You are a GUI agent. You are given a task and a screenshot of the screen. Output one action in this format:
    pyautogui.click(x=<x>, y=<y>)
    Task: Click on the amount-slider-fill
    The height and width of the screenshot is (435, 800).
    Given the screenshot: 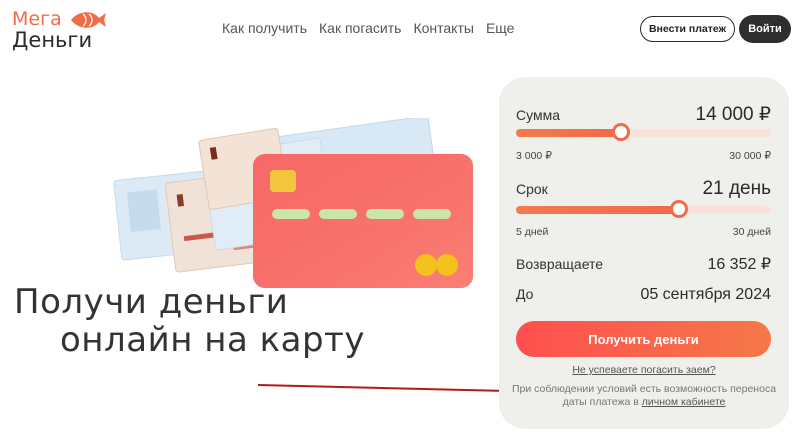 What is the action you would take?
    pyautogui.click(x=568, y=133)
    